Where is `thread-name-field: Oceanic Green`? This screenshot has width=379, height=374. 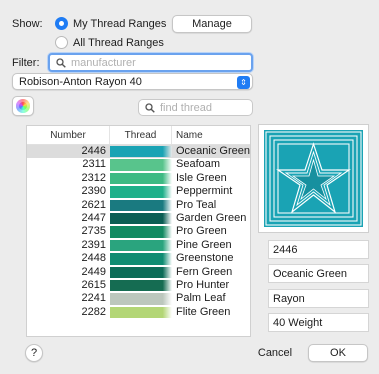
thread-name-field: Oceanic Green is located at coordinates (318, 273).